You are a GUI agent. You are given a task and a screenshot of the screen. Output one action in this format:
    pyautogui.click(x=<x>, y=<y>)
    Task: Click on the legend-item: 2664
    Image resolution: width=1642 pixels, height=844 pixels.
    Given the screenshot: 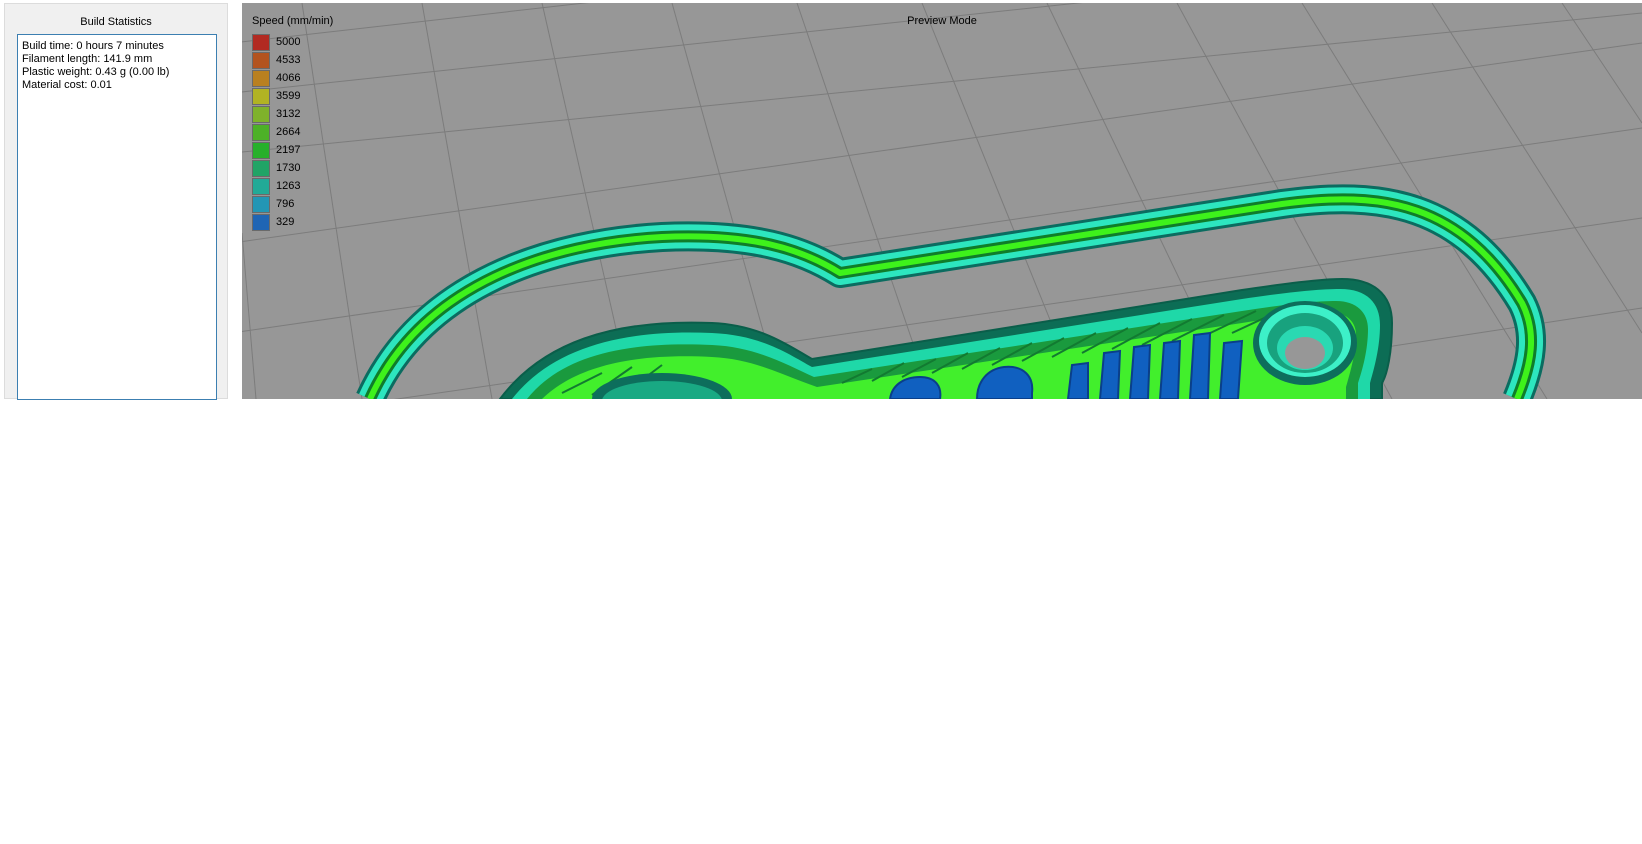 What is the action you would take?
    pyautogui.click(x=276, y=132)
    